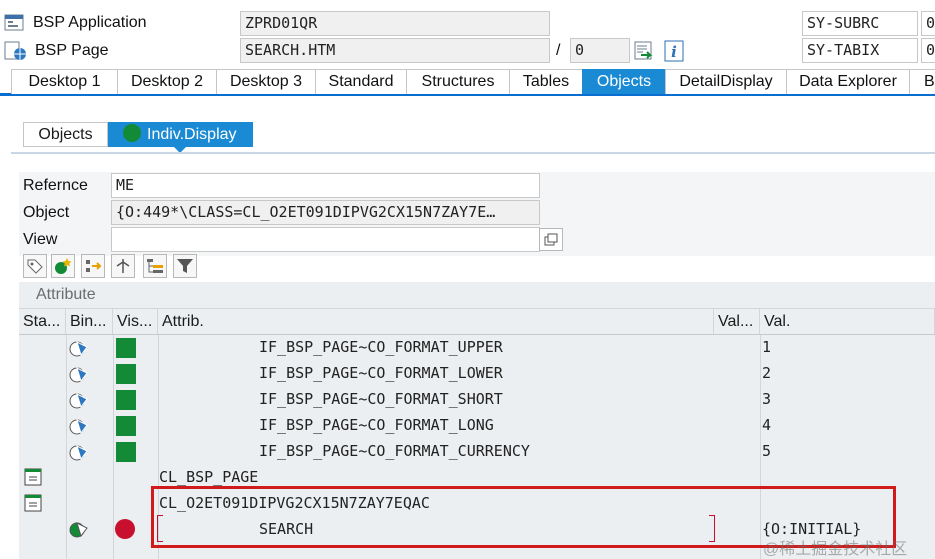 The height and width of the screenshot is (559, 935). What do you see at coordinates (767, 373) in the screenshot?
I see `table-row-value: 2` at bounding box center [767, 373].